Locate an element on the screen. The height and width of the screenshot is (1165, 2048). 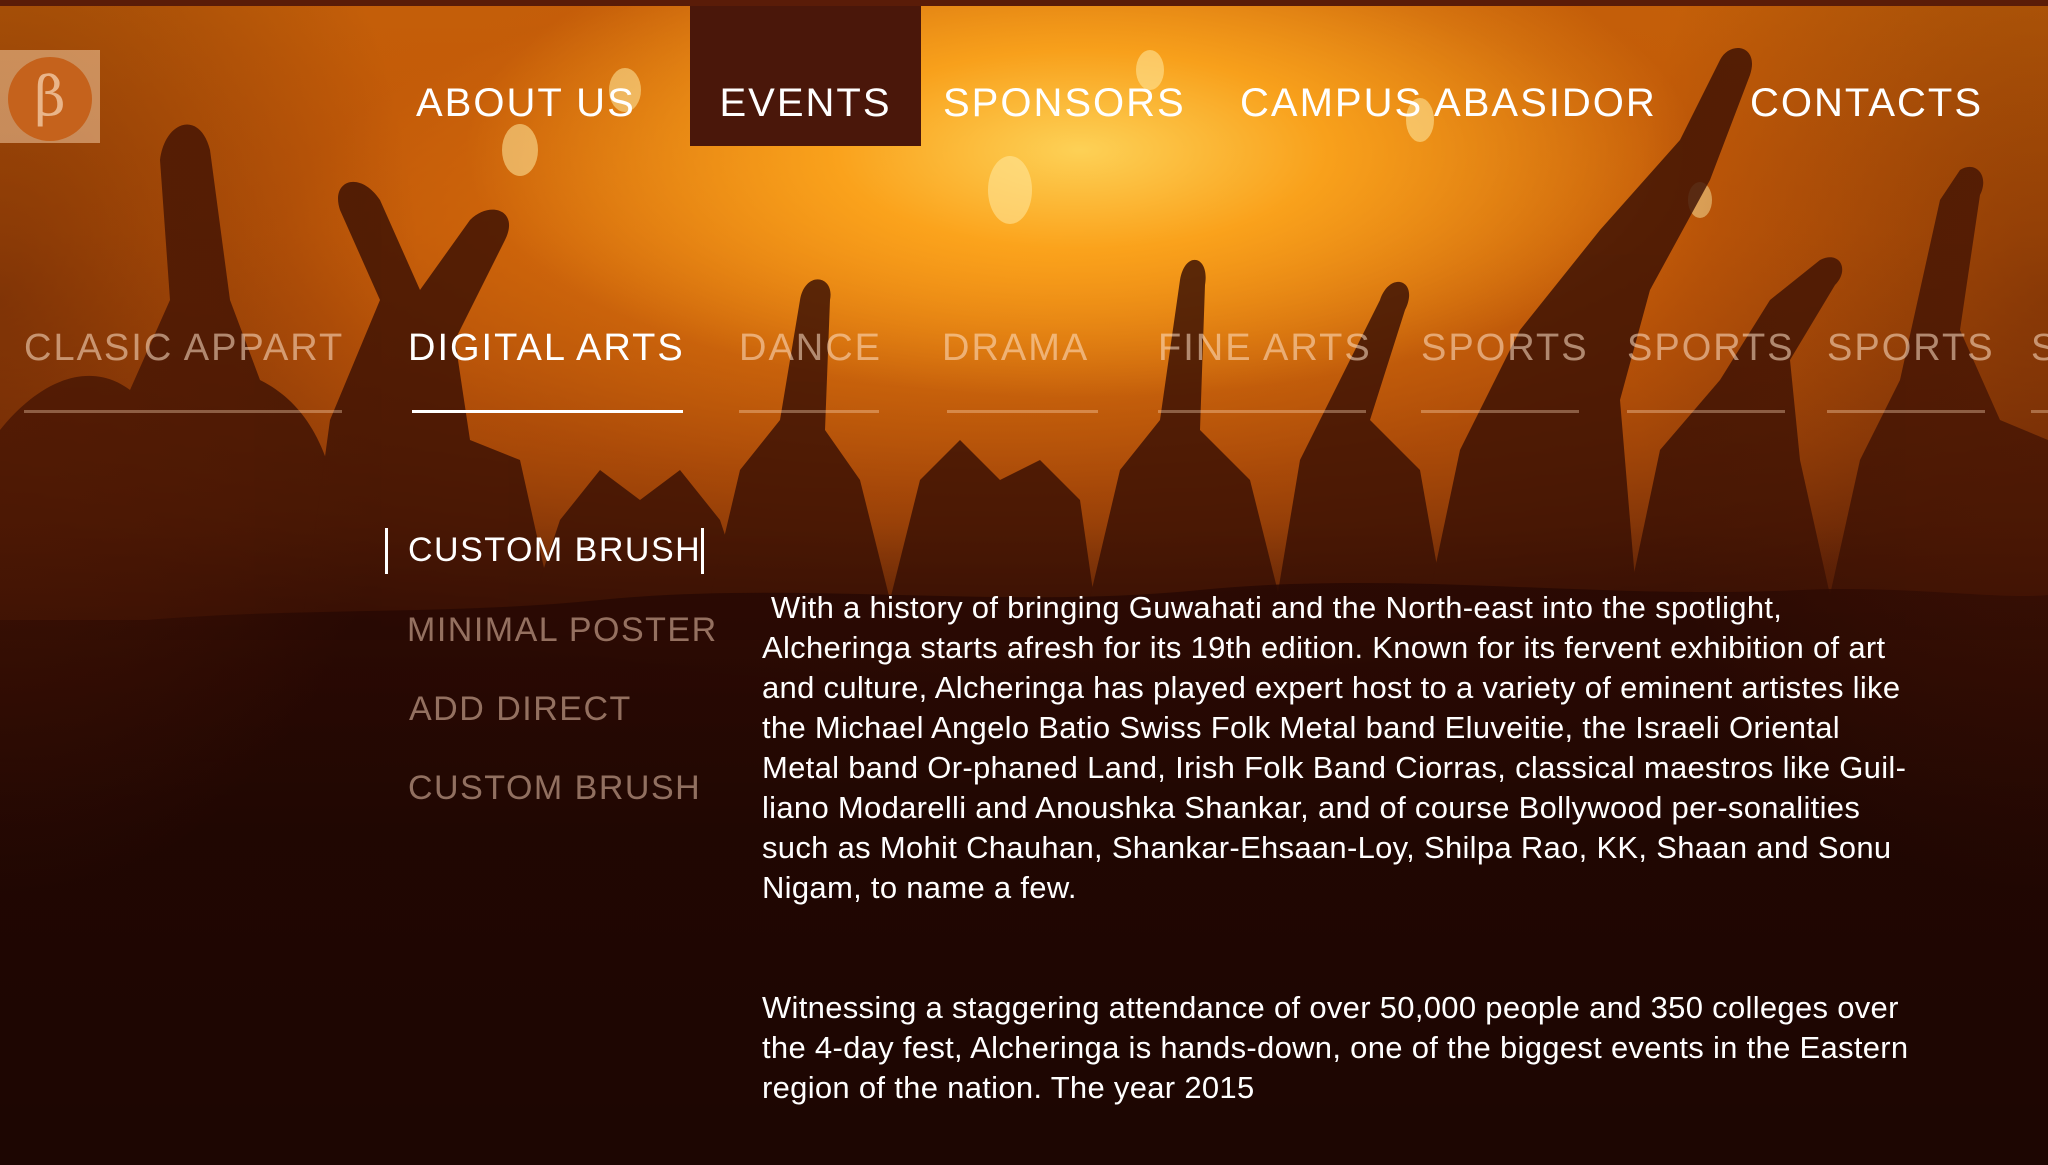
tab-sports-1: SPORTS is located at coordinates (1505, 369).